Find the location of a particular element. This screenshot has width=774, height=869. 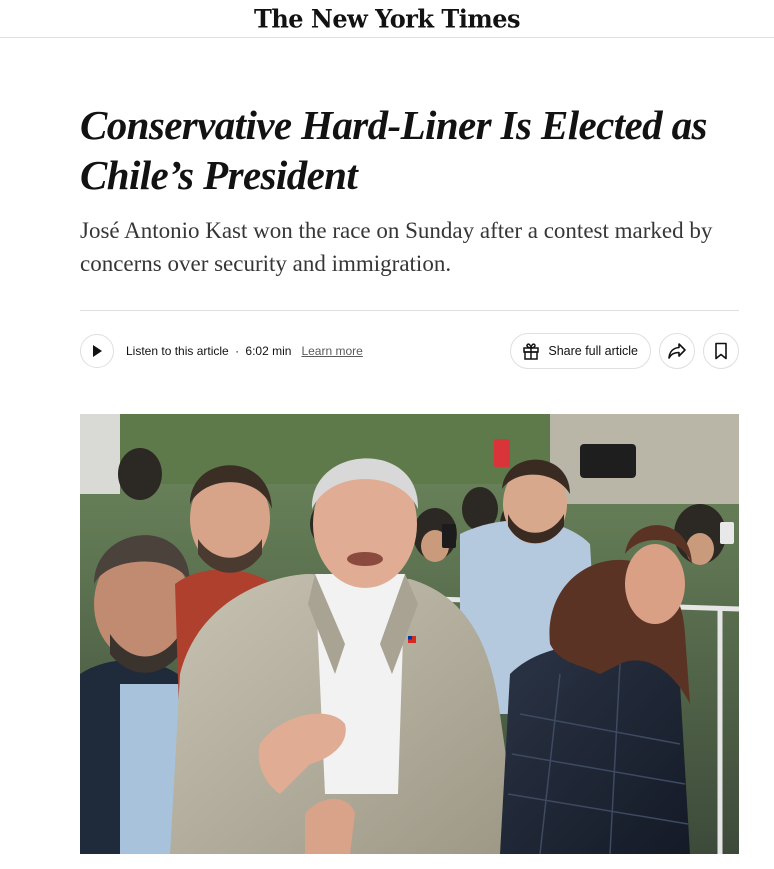

share-full-article-button: Share full article is located at coordinates (580, 351).